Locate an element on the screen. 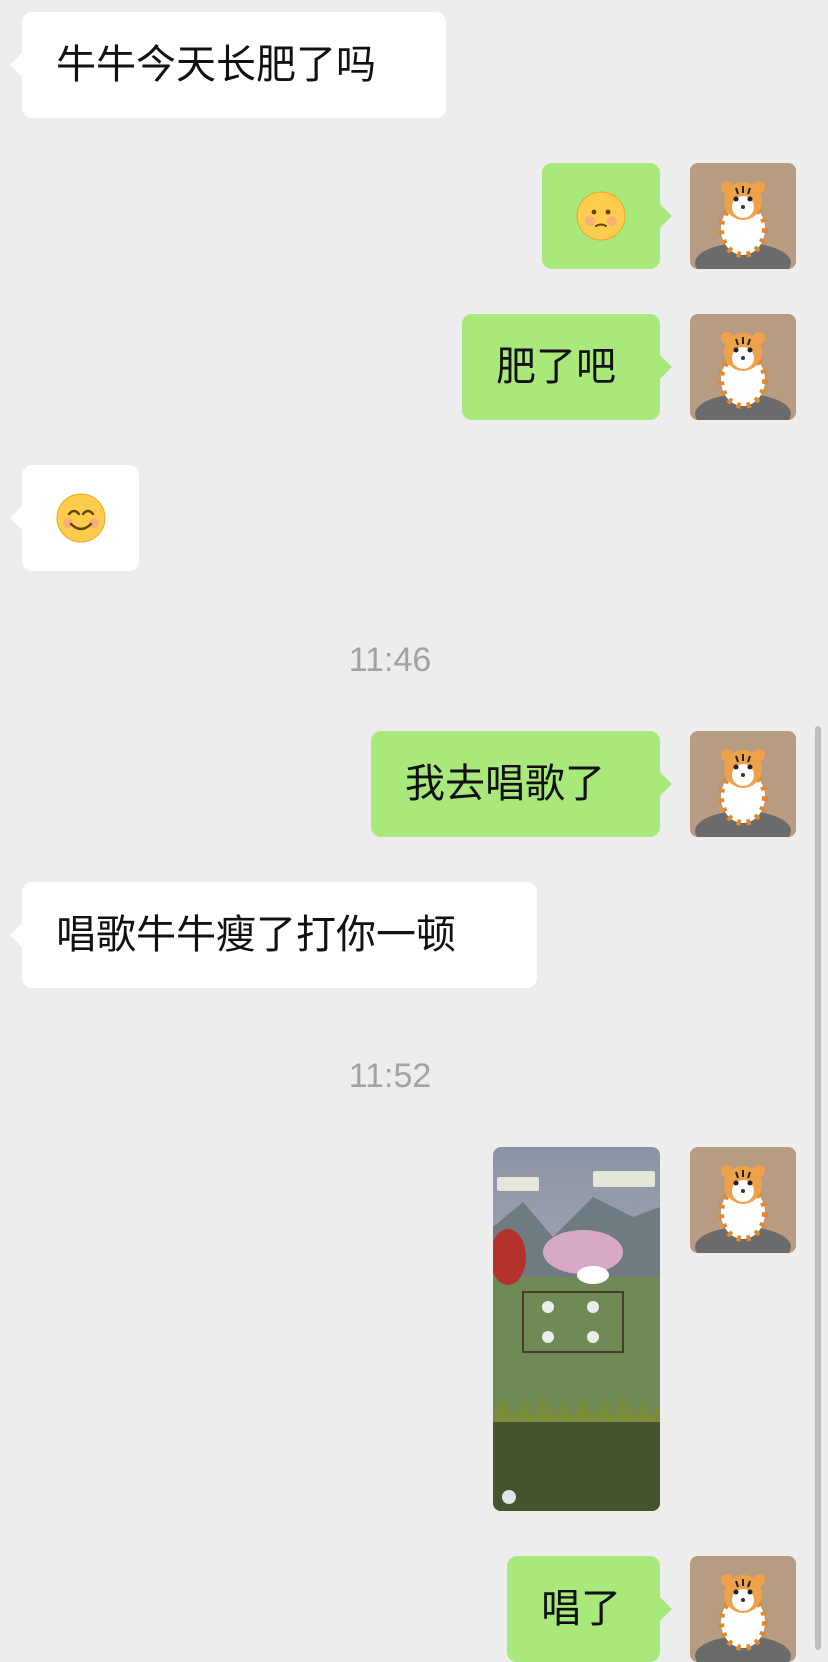 The image size is (828, 1662). outgoing-message-bubble is located at coordinates (607, 216).